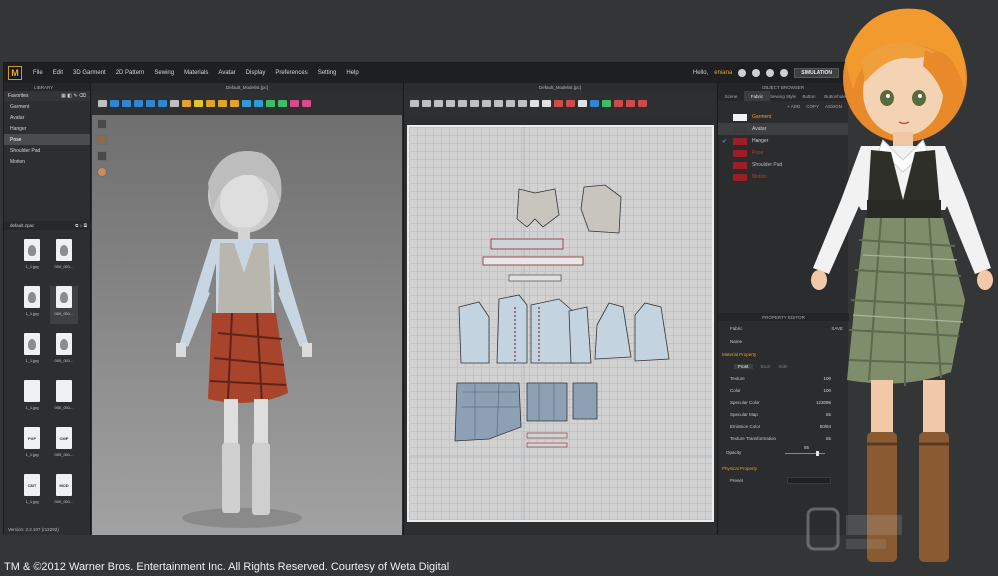 The width and height of the screenshot is (998, 576). What do you see at coordinates (783, 96) in the screenshot?
I see `tab-sewing-style: Sewing Style` at bounding box center [783, 96].